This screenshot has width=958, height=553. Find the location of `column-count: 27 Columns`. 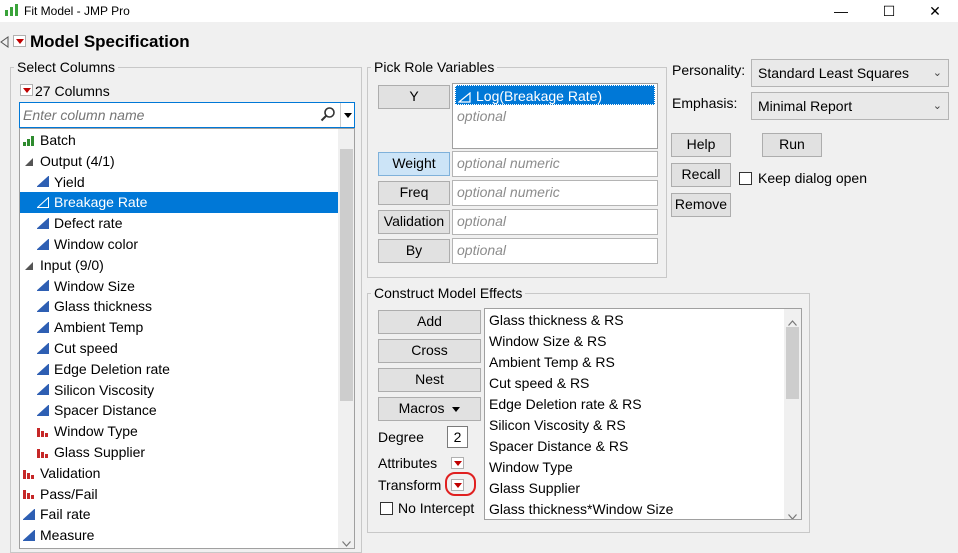

column-count: 27 Columns is located at coordinates (72, 91).